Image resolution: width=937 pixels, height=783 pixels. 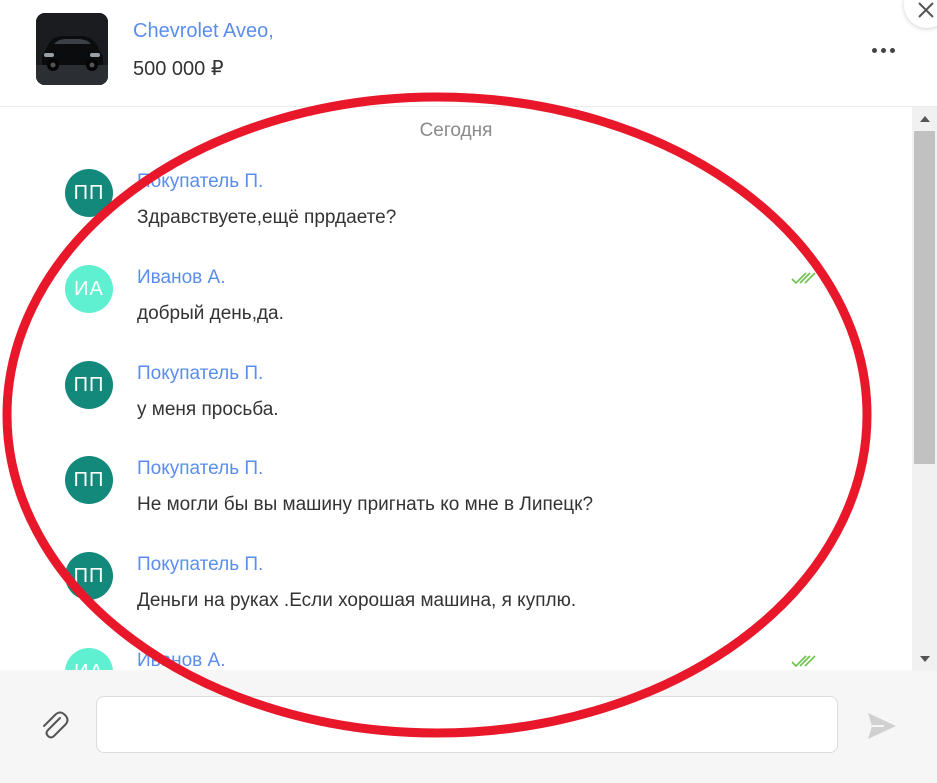 I want to click on message-text: у меня просьба., so click(x=208, y=409).